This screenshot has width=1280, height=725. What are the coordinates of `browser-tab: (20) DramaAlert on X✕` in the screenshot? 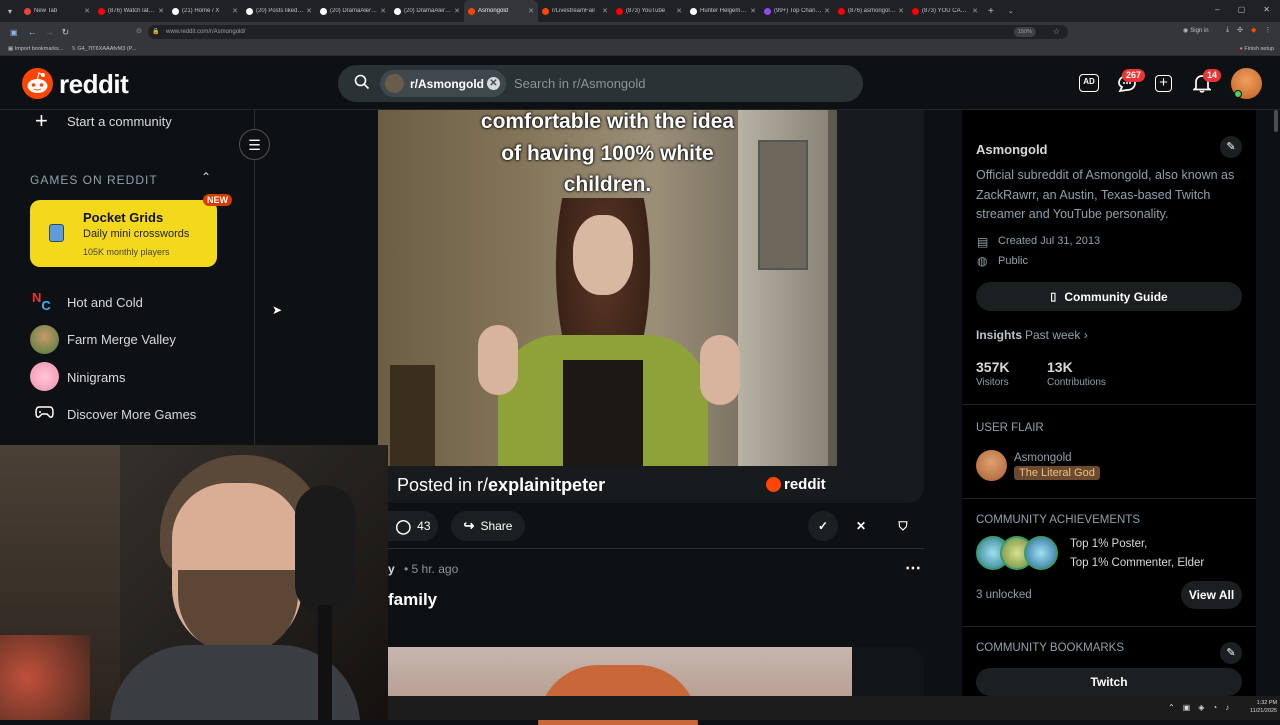 It's located at (353, 11).